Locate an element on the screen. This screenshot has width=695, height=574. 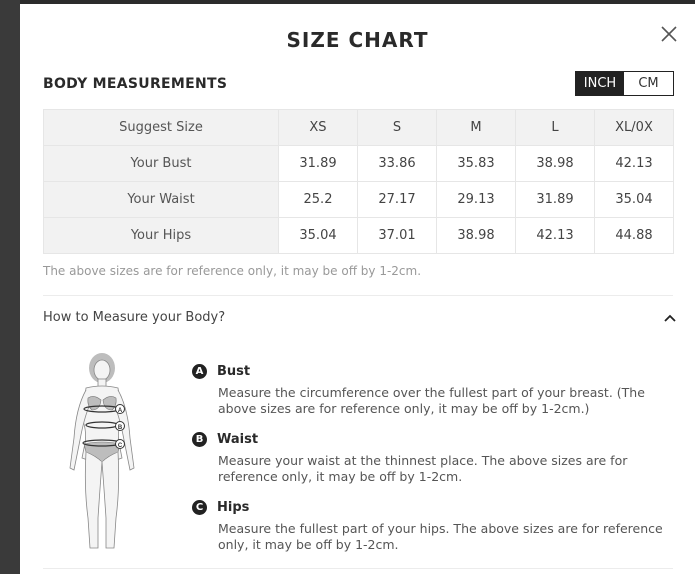
how-to-measure-label: How to Measure your Body? is located at coordinates (134, 317).